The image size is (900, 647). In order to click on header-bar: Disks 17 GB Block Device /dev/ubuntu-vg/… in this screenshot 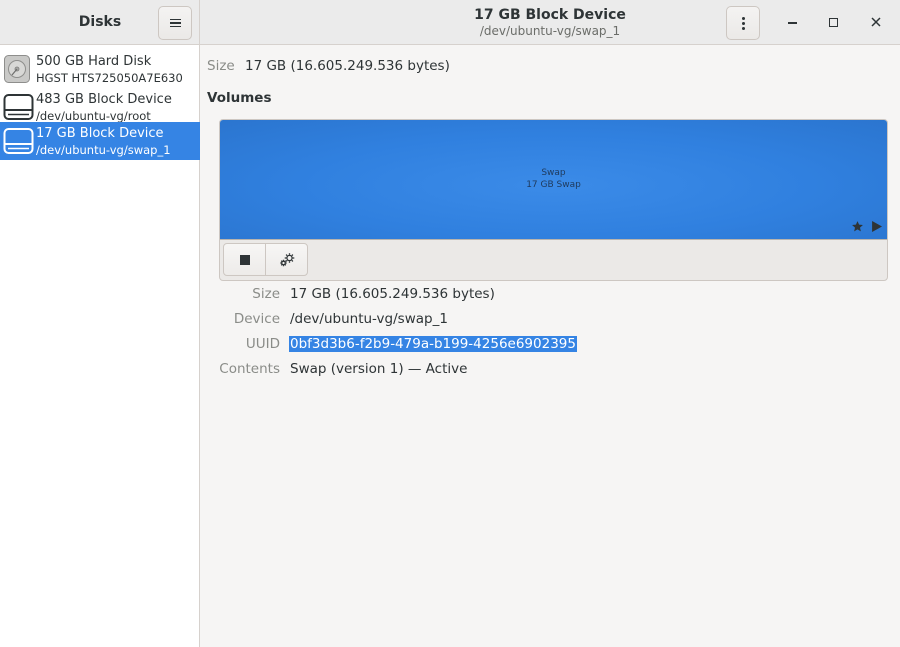, I will do `click(450, 22)`.